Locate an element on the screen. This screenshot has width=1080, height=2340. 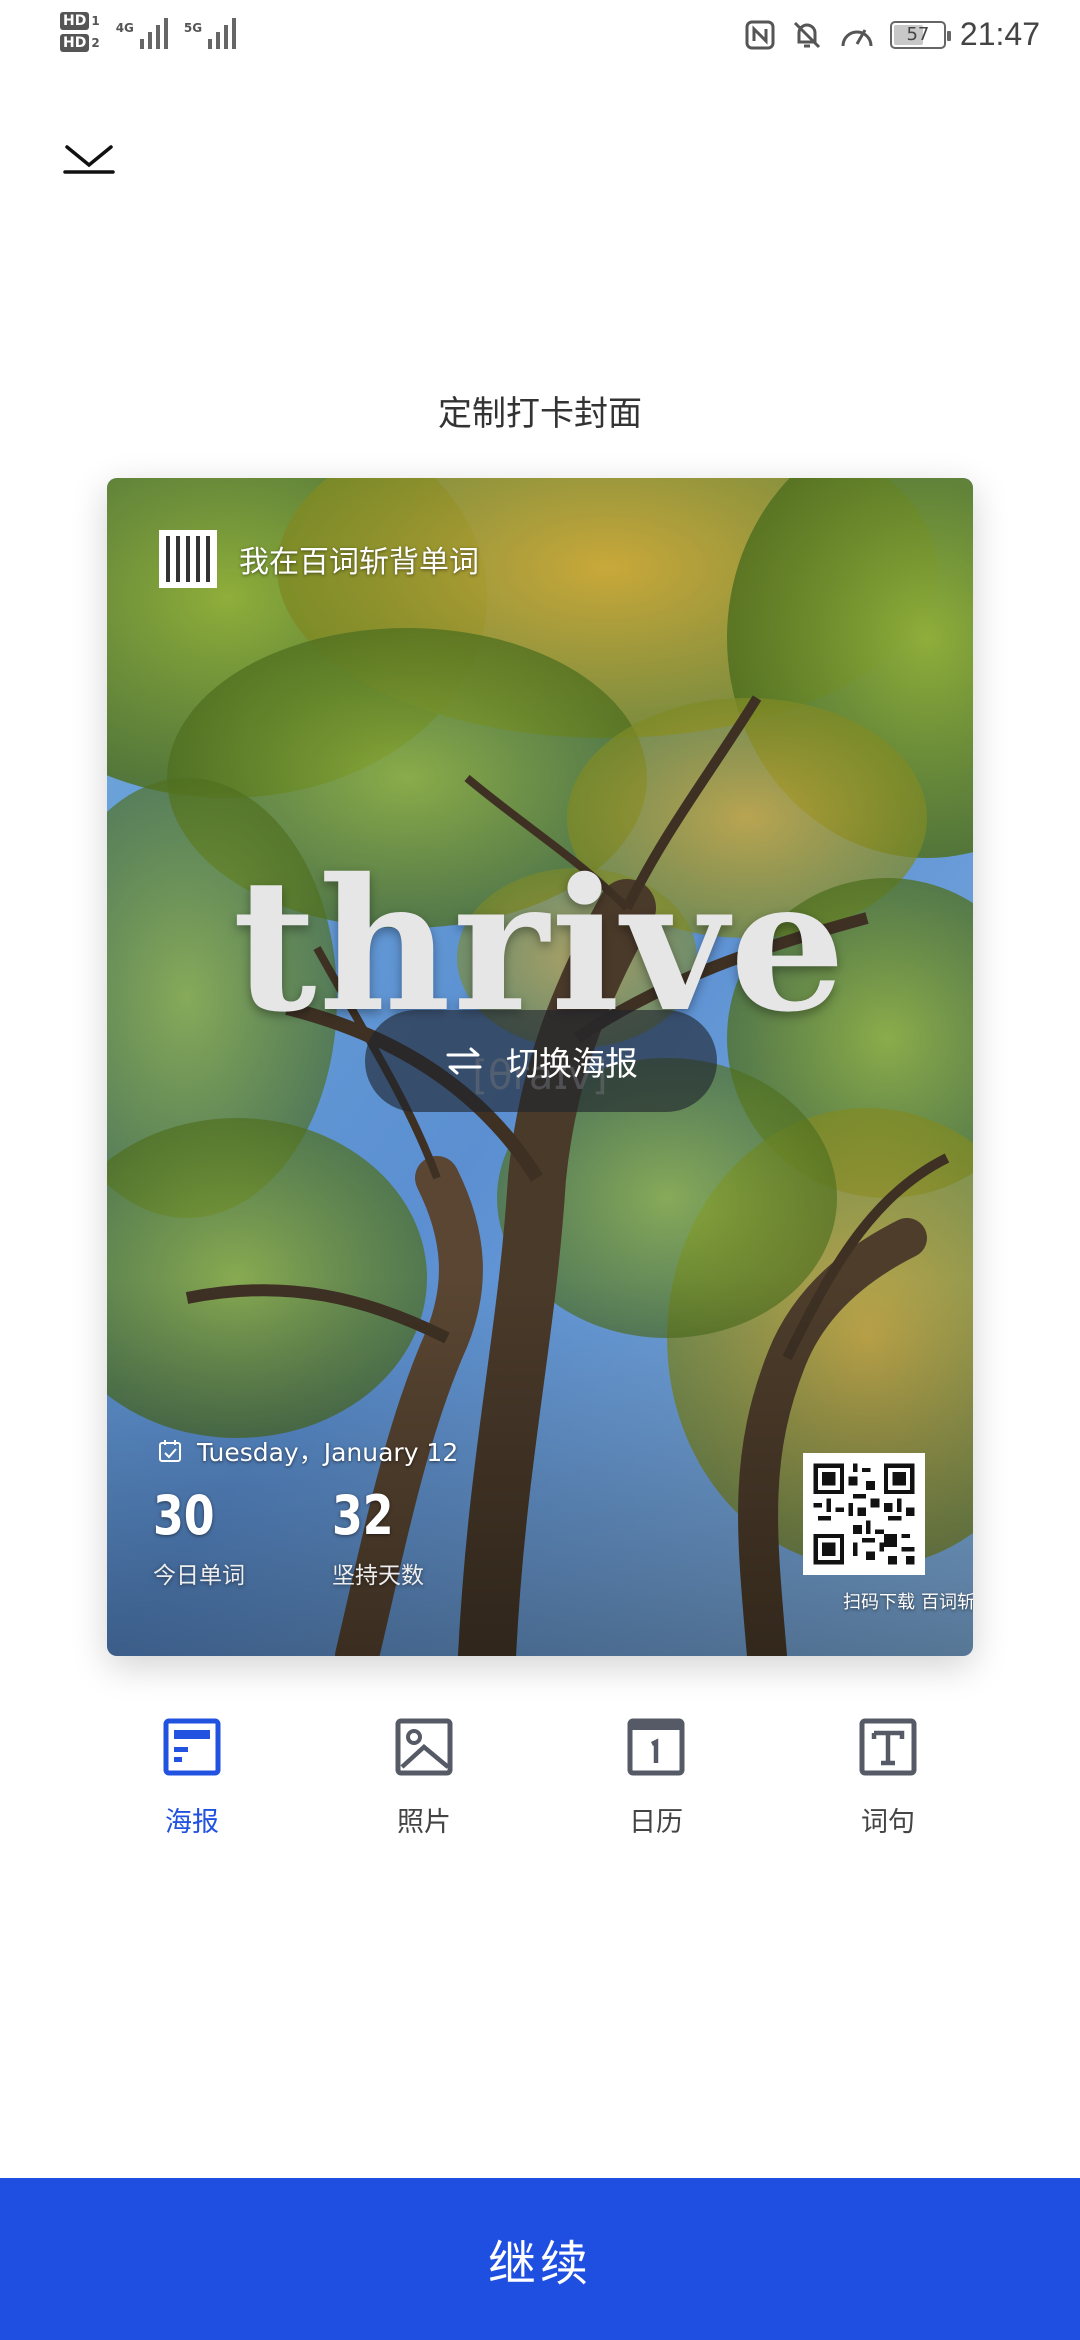
signal-bars-1-icon is located at coordinates (153, 32).